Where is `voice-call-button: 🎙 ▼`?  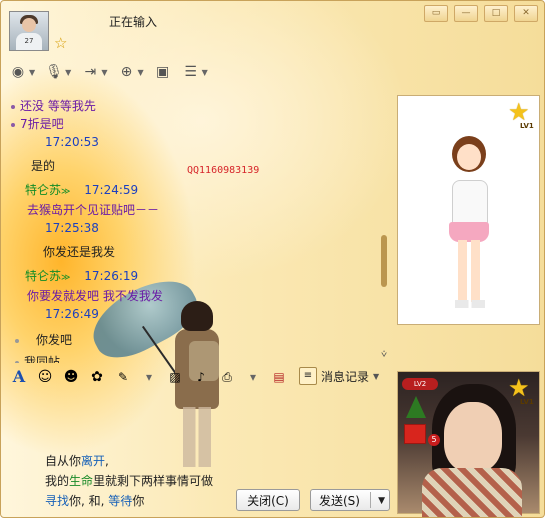 voice-call-button: 🎙 ▼ is located at coordinates (58, 72).